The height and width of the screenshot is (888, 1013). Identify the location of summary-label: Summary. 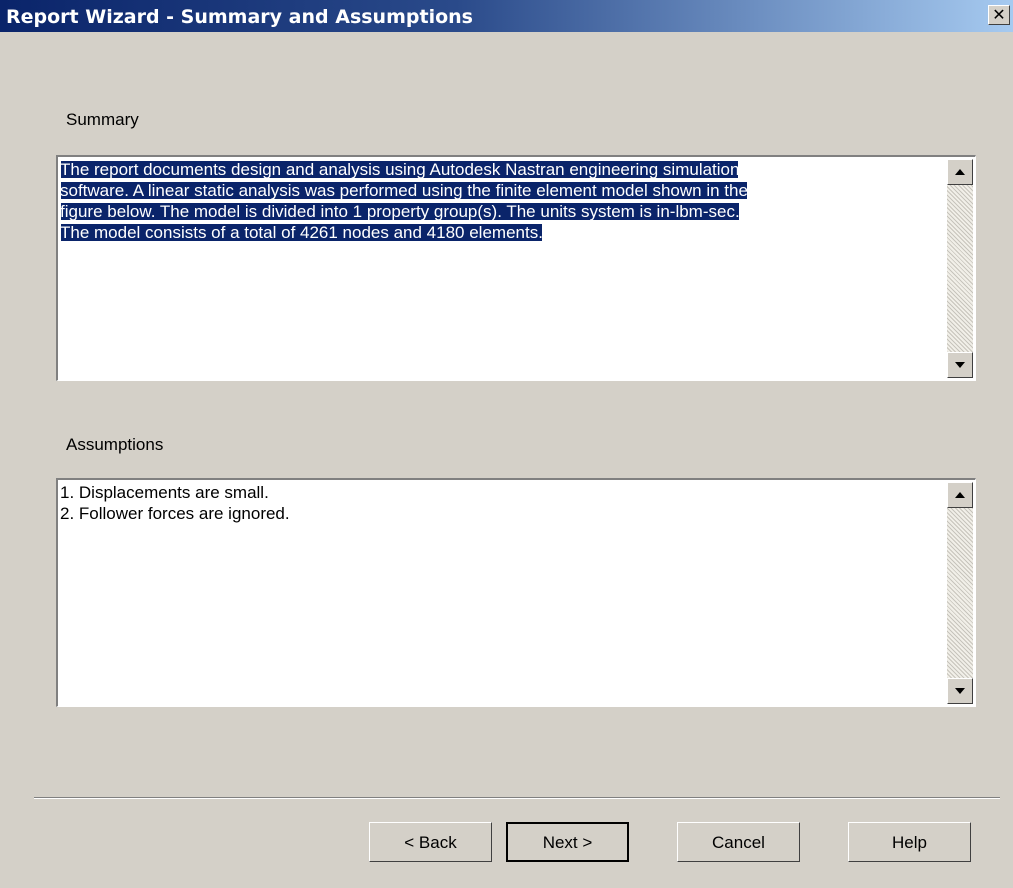
(102, 119).